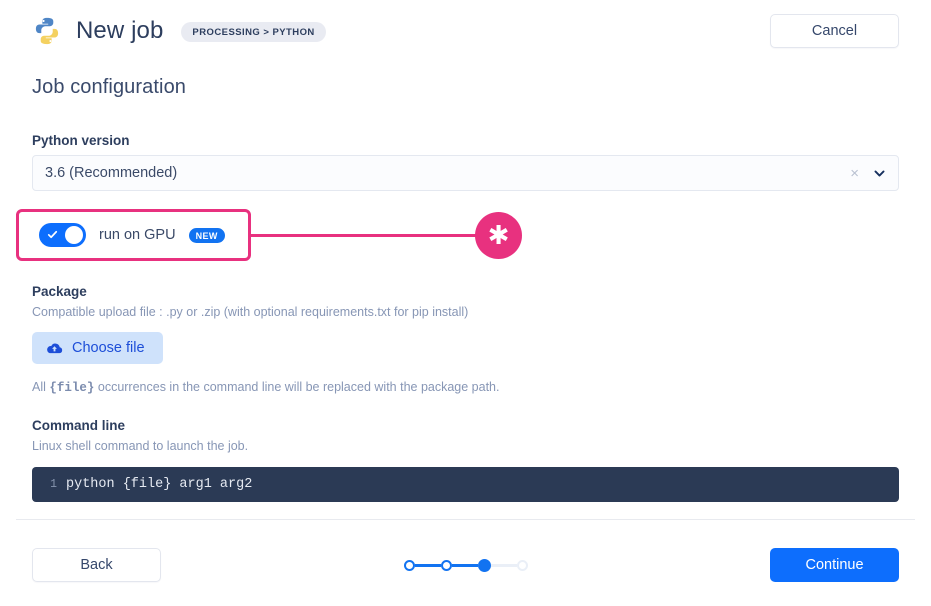 This screenshot has height=606, width=931. I want to click on gpu-toggle-row: run on GPU NEW, so click(133, 235).